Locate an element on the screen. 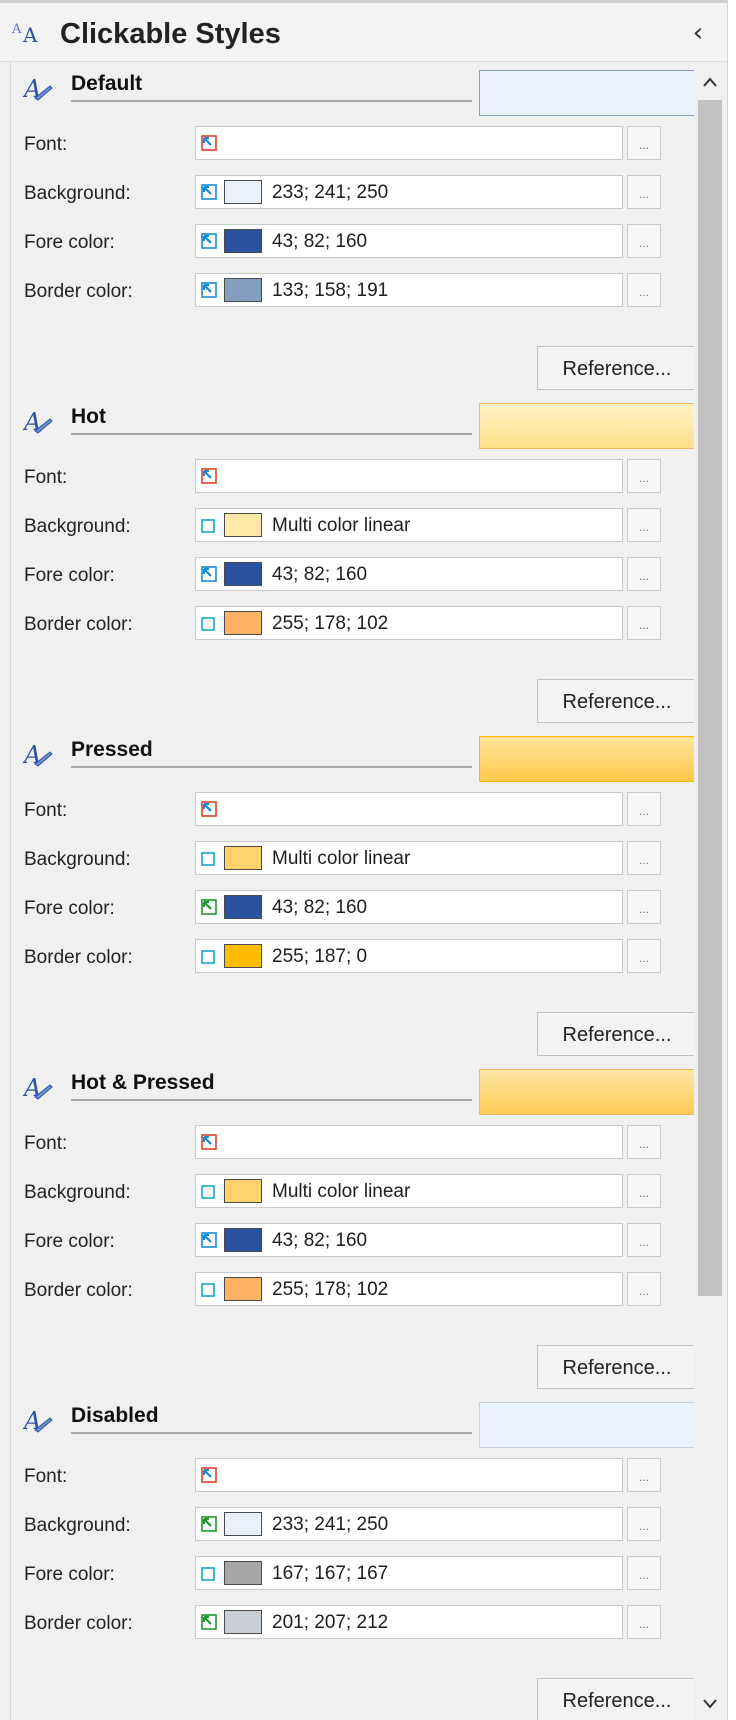 Image resolution: width=736 pixels, height=1720 pixels. fore-color-field: 167; 167; 167 ▾ is located at coordinates (409, 1573).